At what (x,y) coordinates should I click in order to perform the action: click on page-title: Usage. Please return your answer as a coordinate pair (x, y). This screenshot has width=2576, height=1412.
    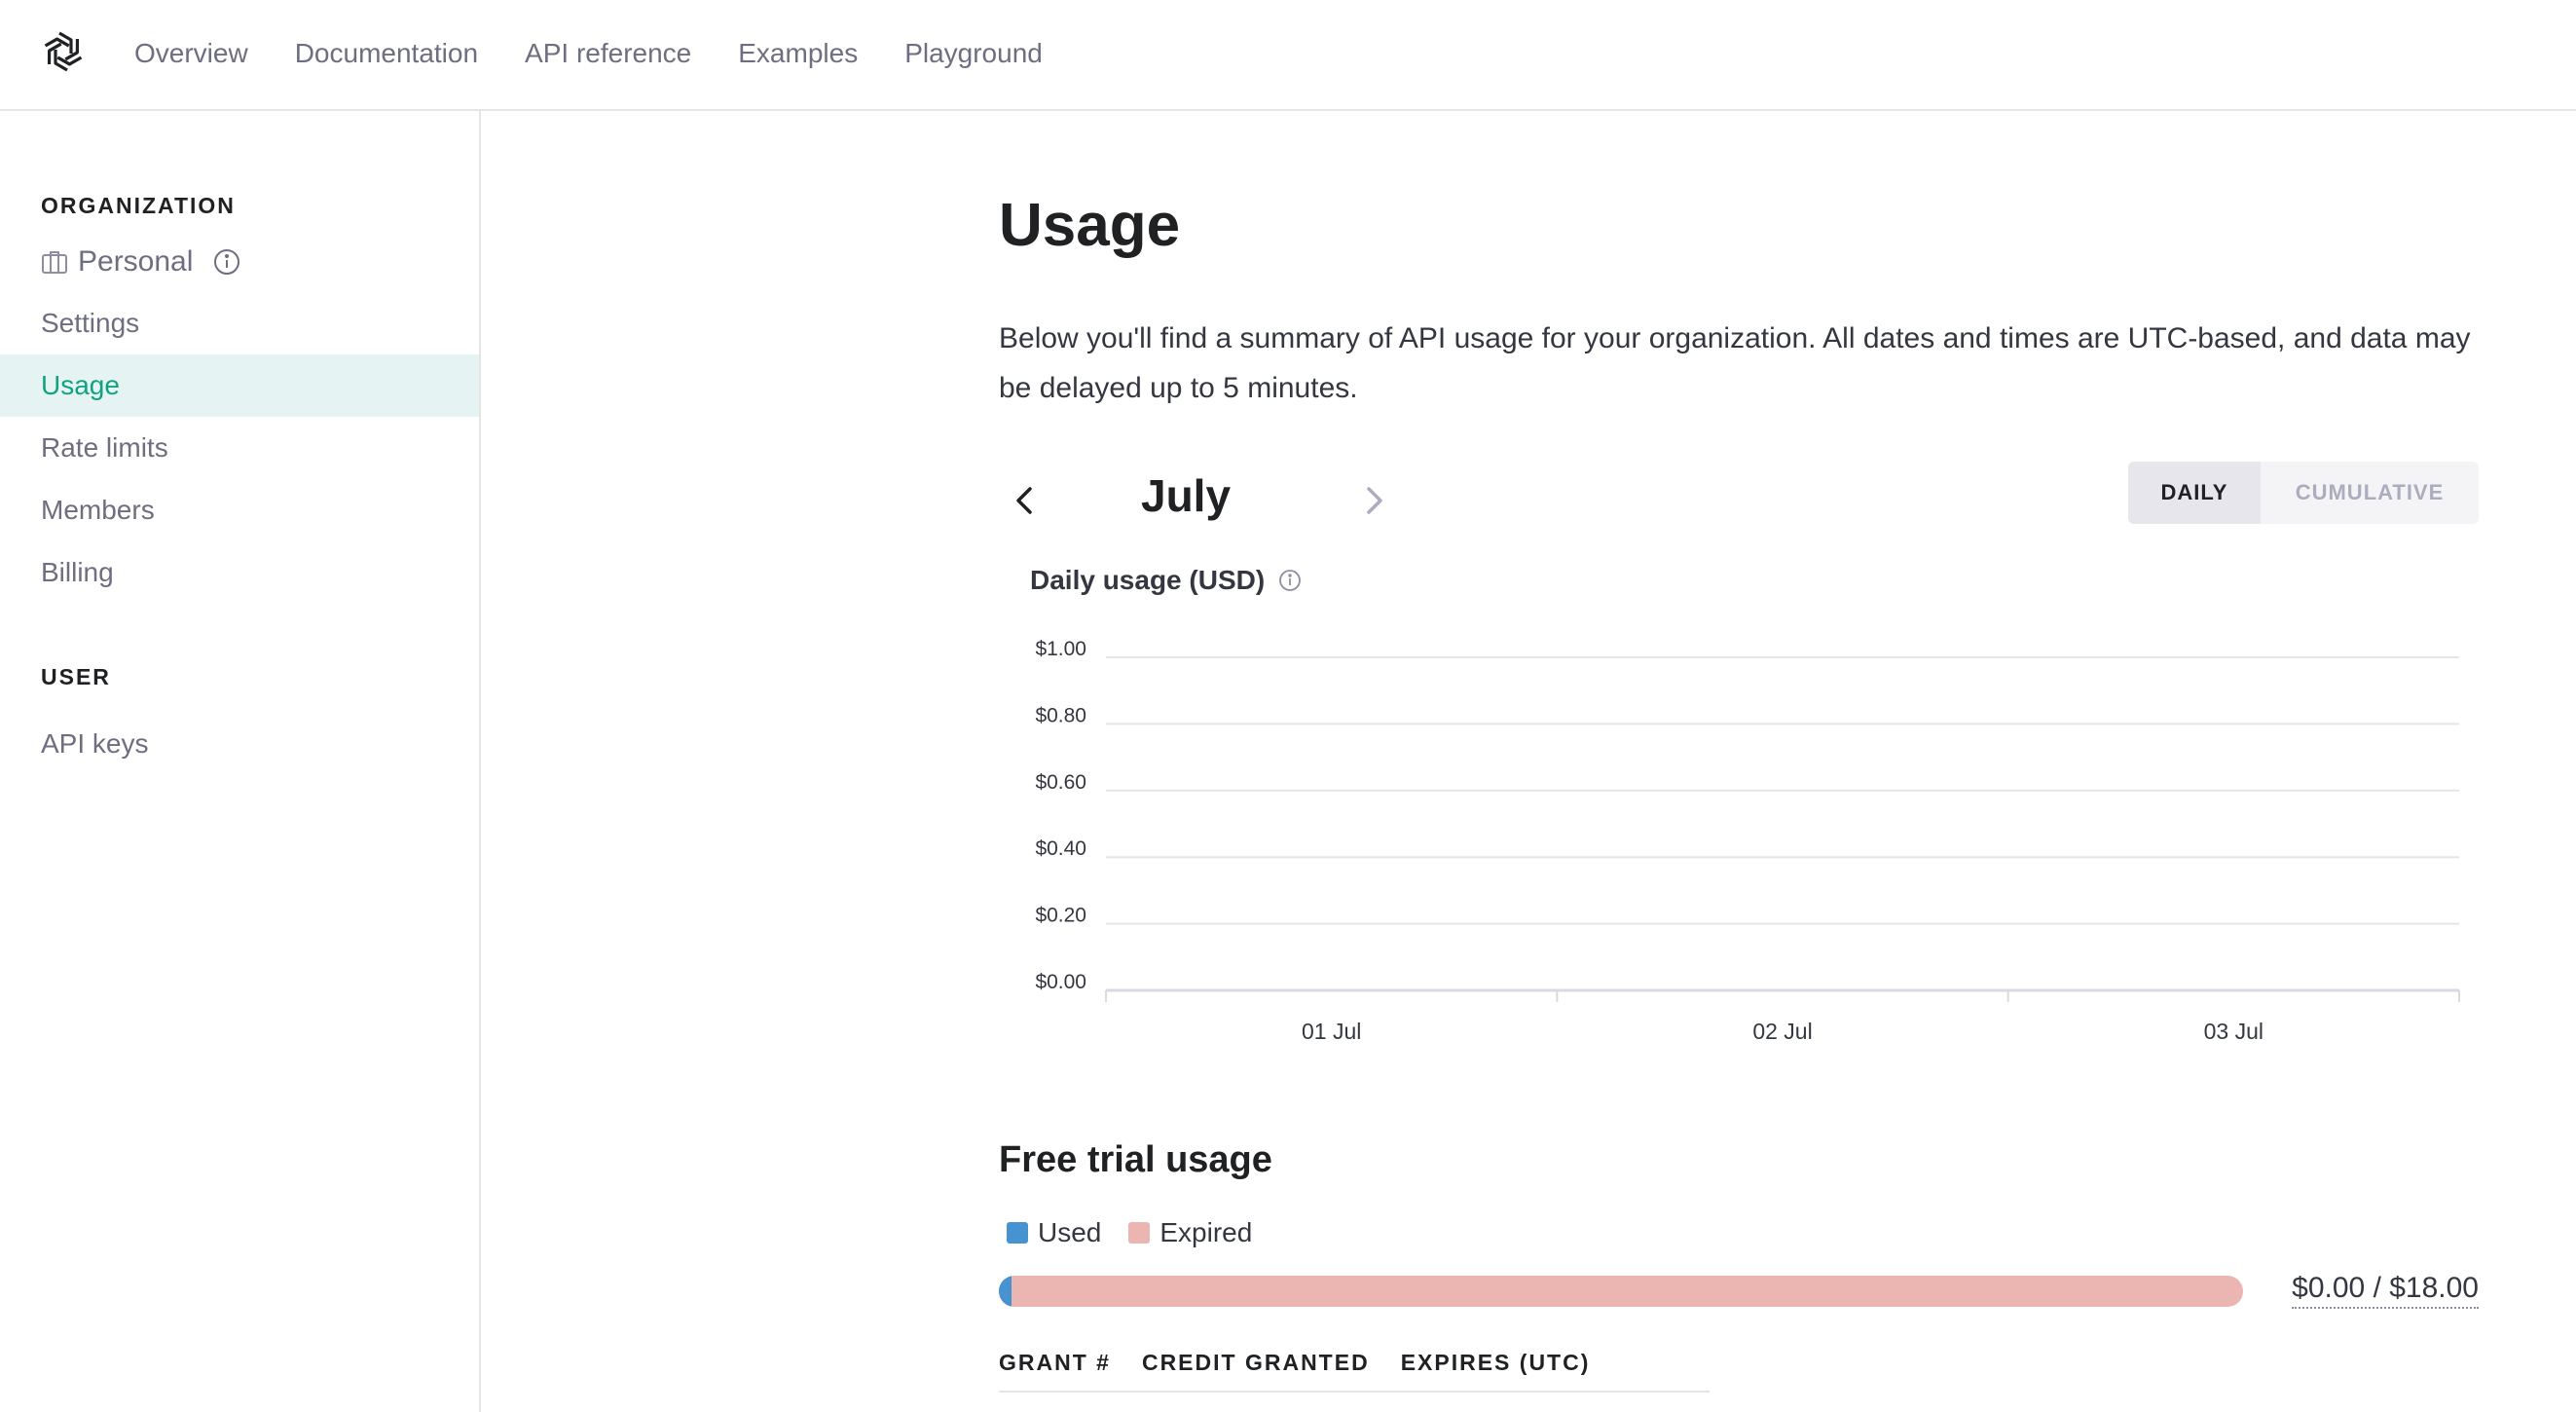
    Looking at the image, I should click on (1090, 225).